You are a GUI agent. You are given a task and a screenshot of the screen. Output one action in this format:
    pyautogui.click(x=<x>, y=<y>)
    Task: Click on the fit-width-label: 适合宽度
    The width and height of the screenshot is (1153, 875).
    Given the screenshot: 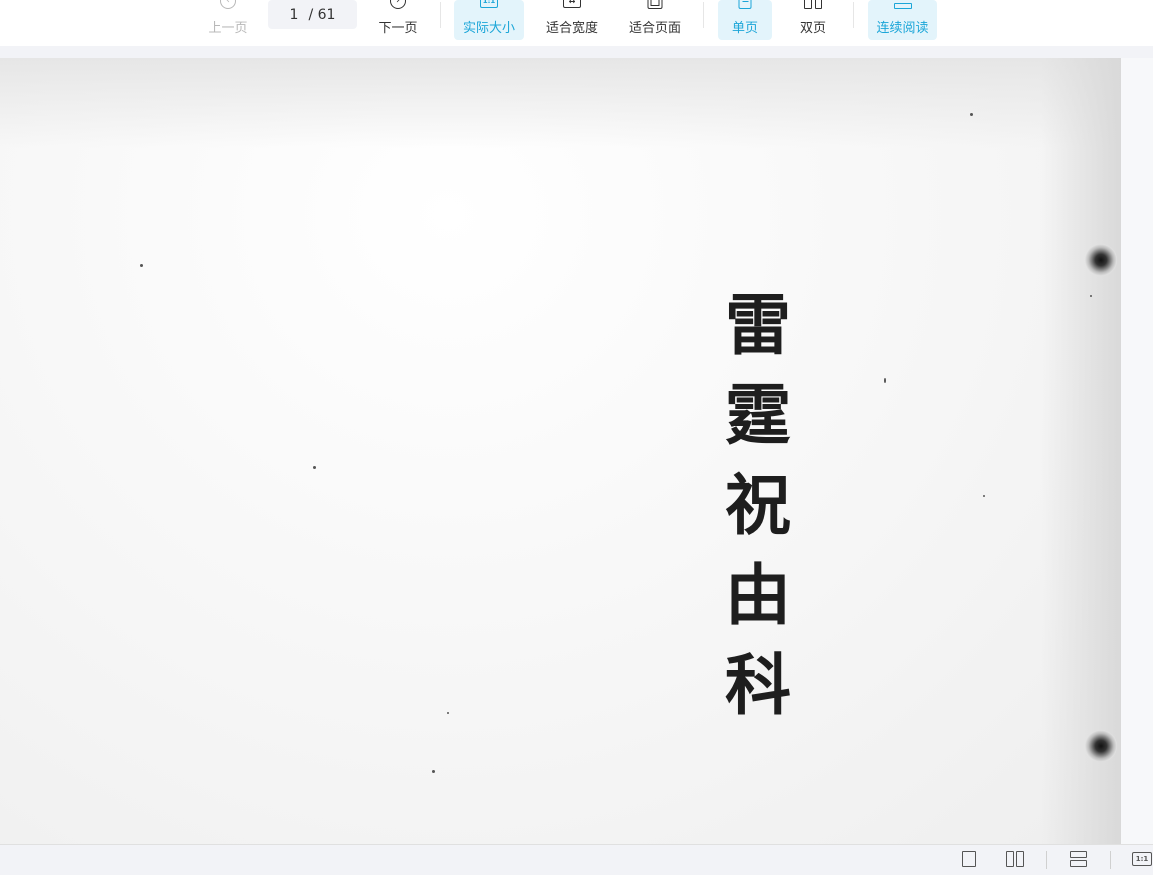 What is the action you would take?
    pyautogui.click(x=571, y=28)
    